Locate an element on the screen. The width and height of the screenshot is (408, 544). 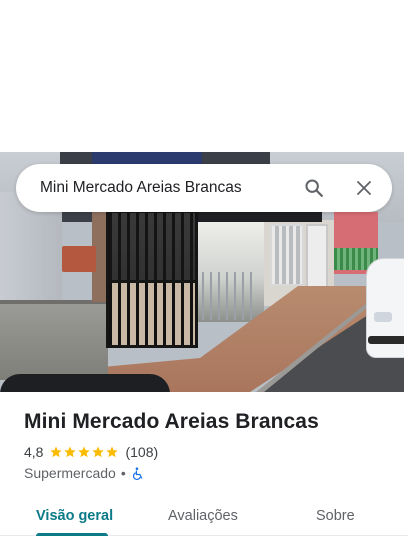
place-tabs: Visão geral Avaliações Sobre is located at coordinates (204, 516).